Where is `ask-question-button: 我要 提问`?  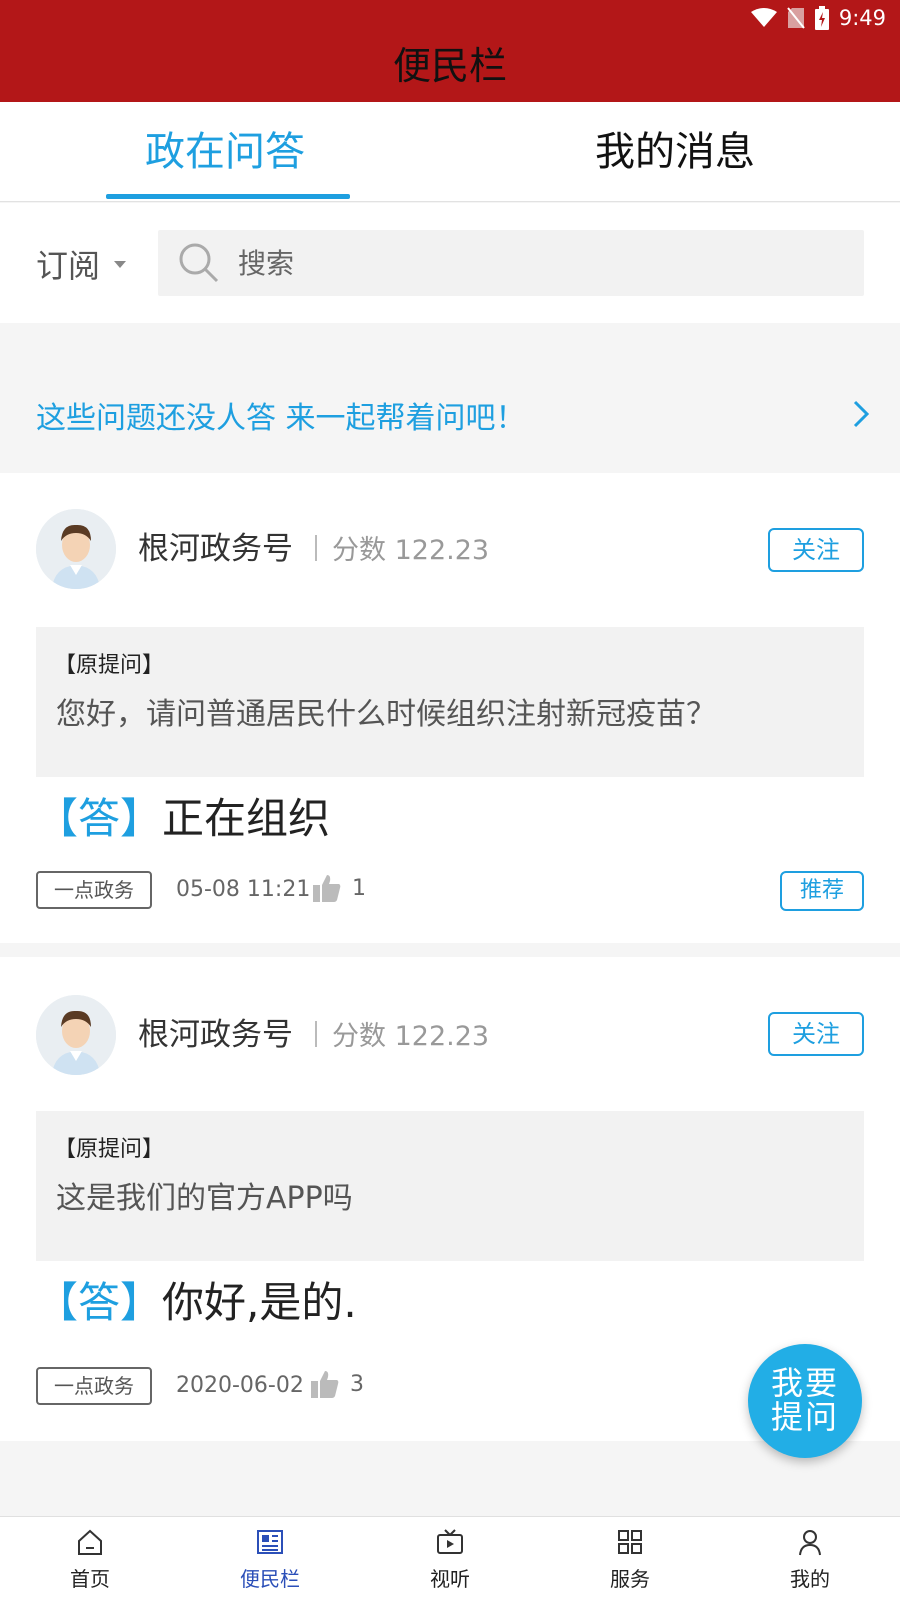 ask-question-button: 我要 提问 is located at coordinates (805, 1401).